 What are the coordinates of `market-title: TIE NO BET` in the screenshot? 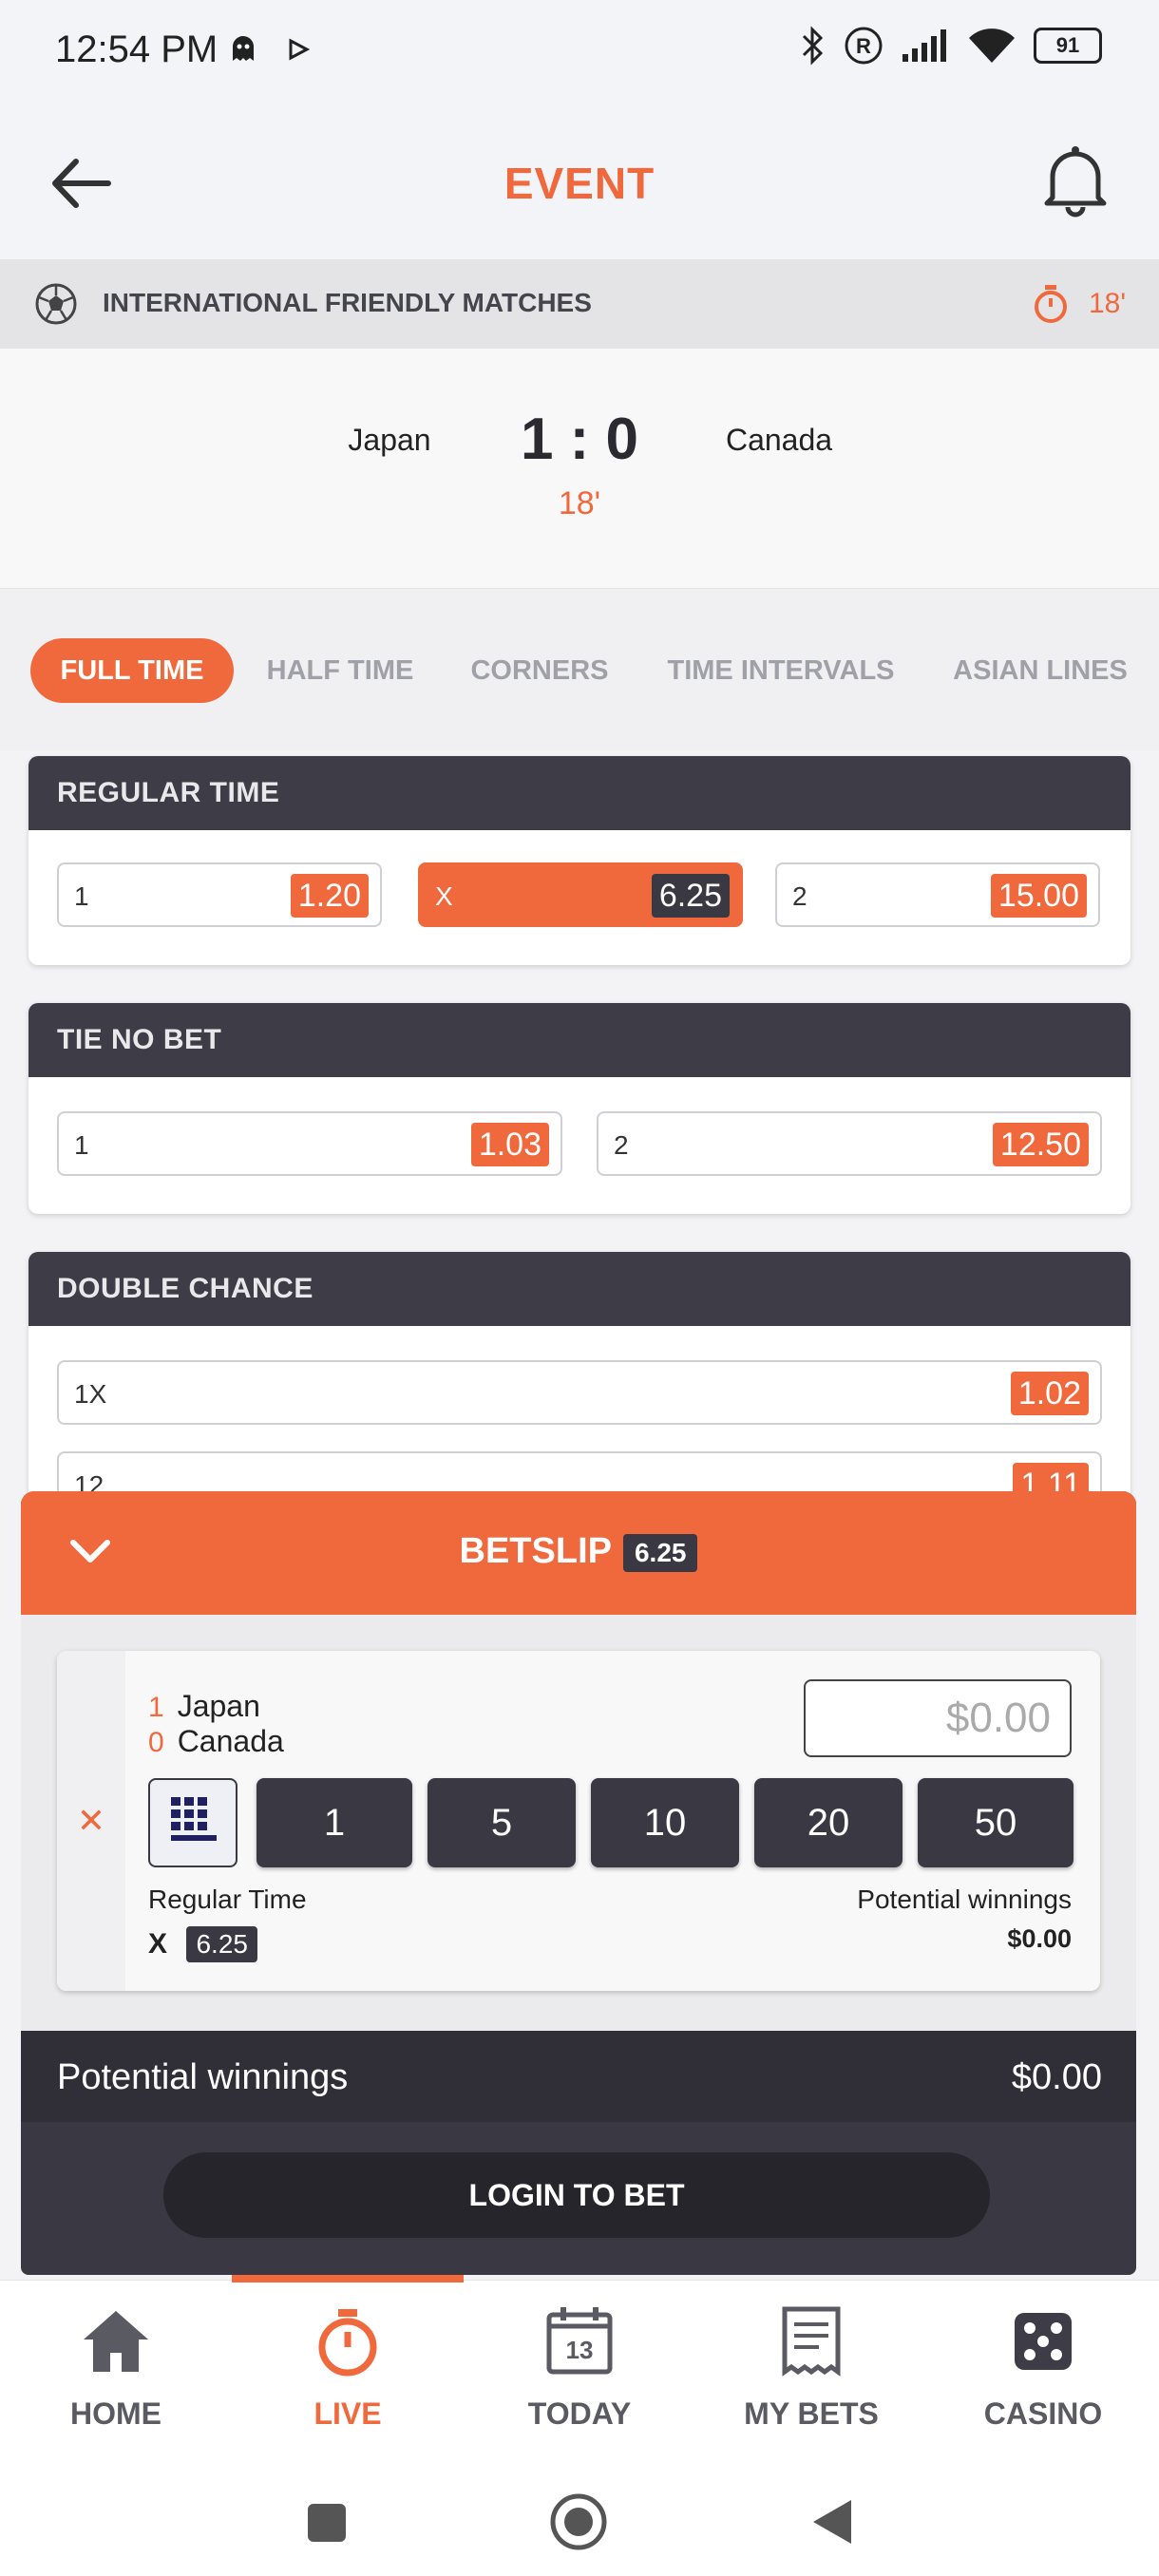 It's located at (579, 1040).